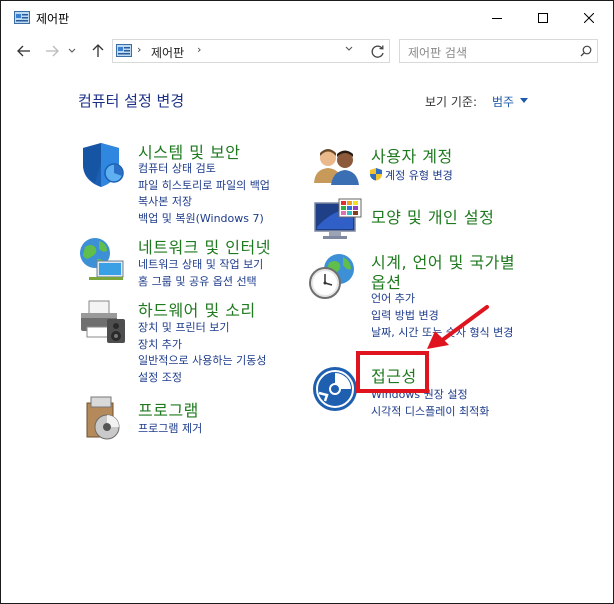 The width and height of the screenshot is (614, 604). What do you see at coordinates (160, 344) in the screenshot?
I see `category-link: 장치 추가` at bounding box center [160, 344].